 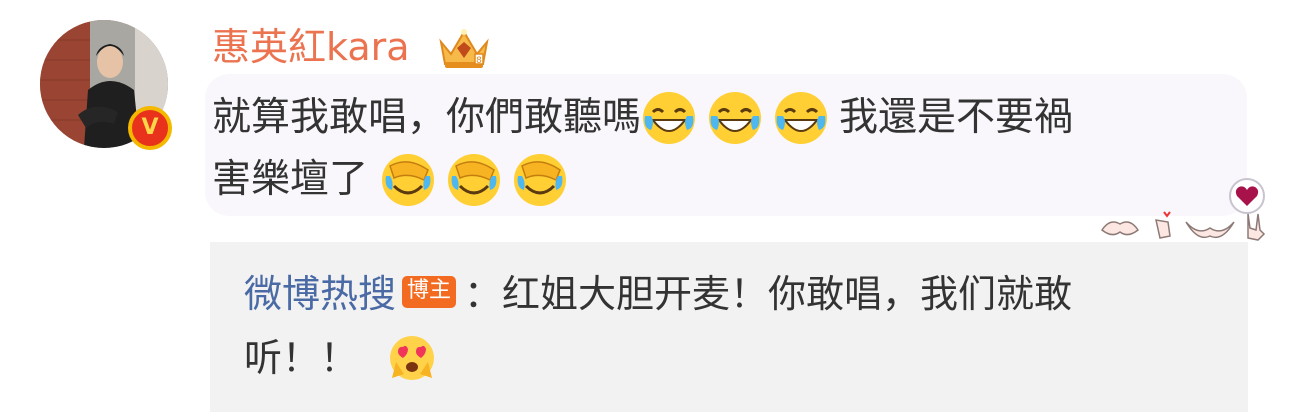 I want to click on comment-text-line1: 就算我敢唱，你們敢聽嗎 我還是不要禍, so click(x=642, y=118).